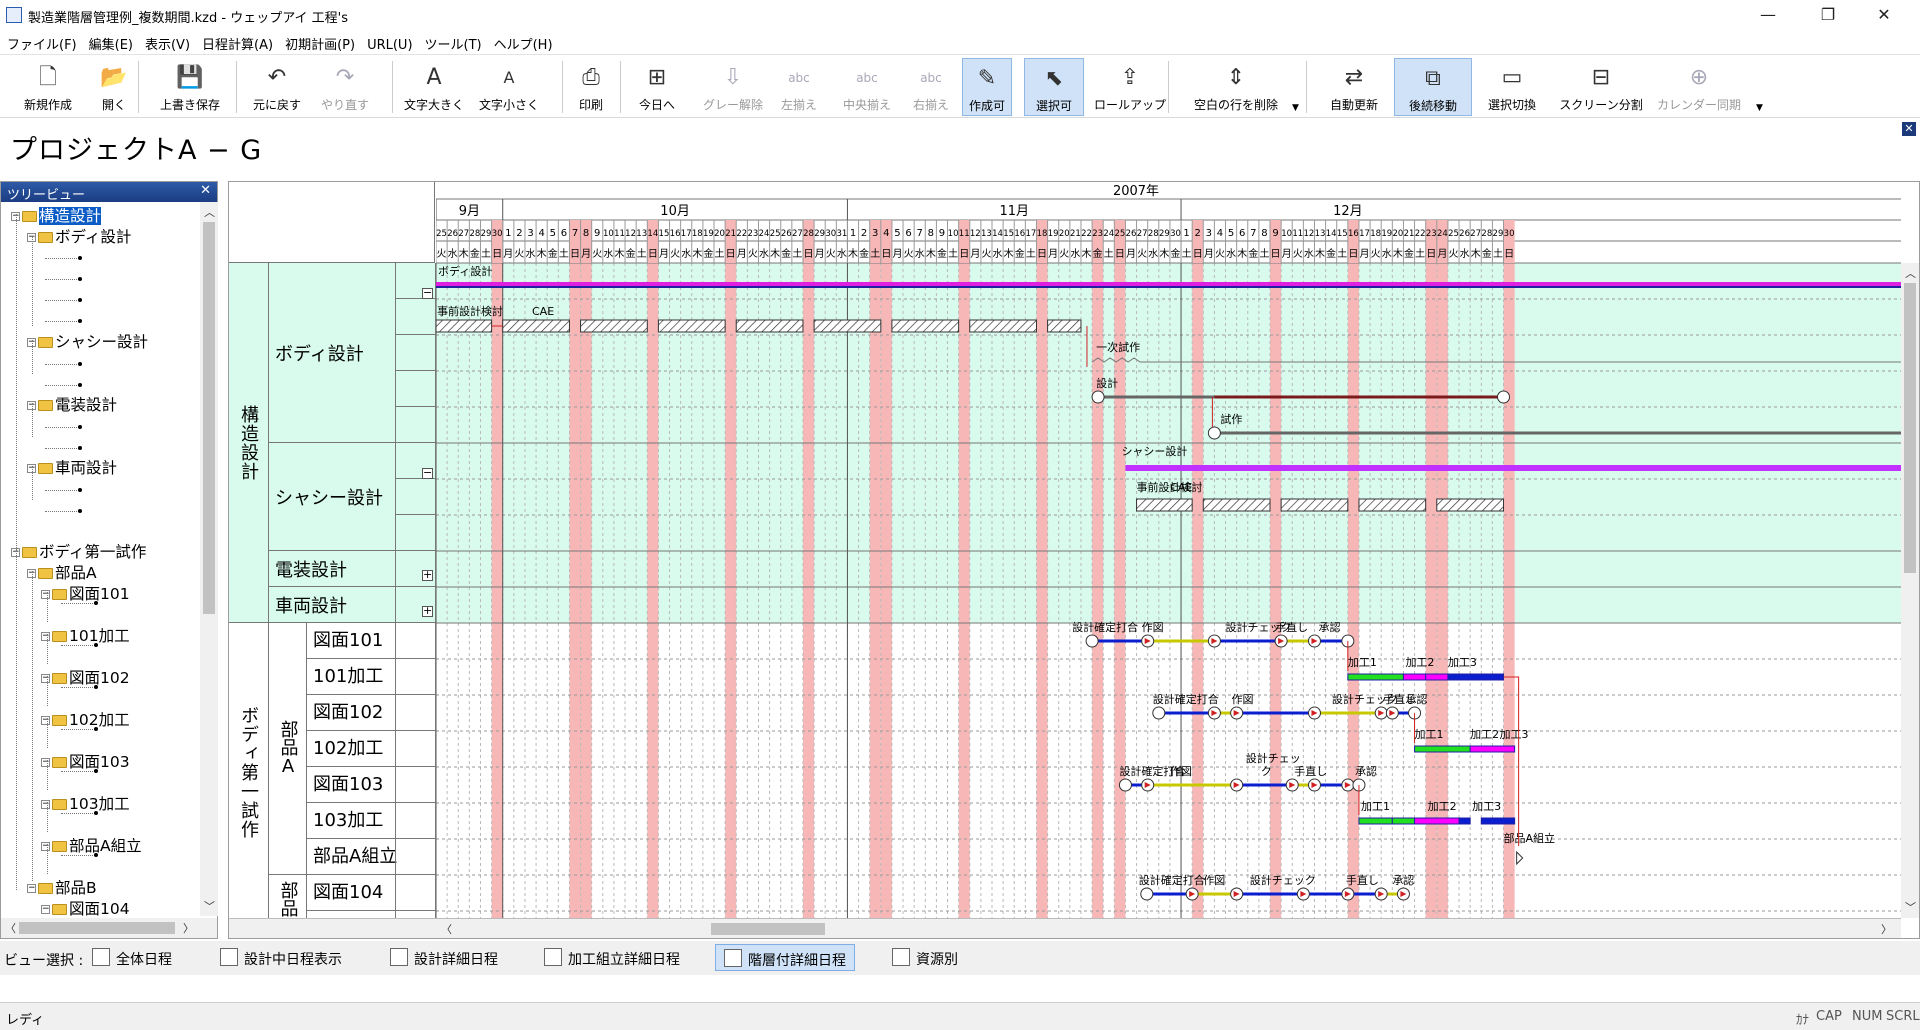  I want to click on font-larger-button: A 文字大きく, so click(434, 87).